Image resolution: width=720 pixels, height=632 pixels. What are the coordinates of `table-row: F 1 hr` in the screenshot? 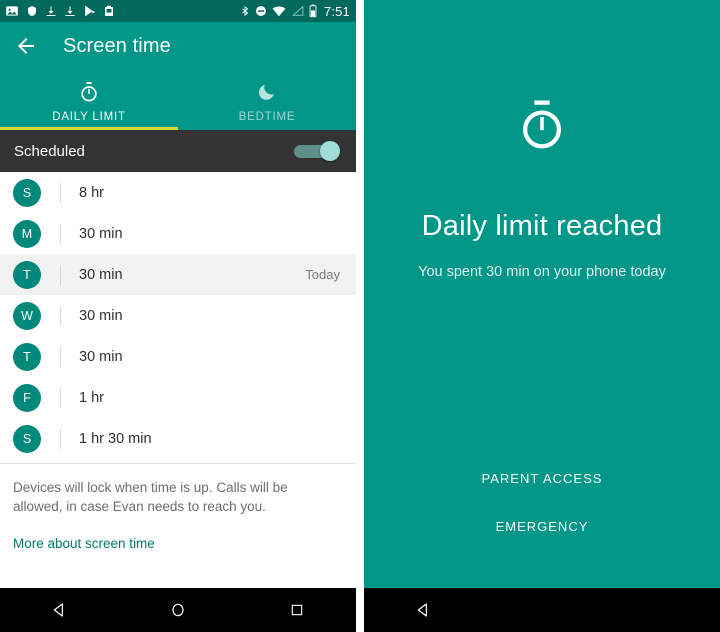 It's located at (178, 397).